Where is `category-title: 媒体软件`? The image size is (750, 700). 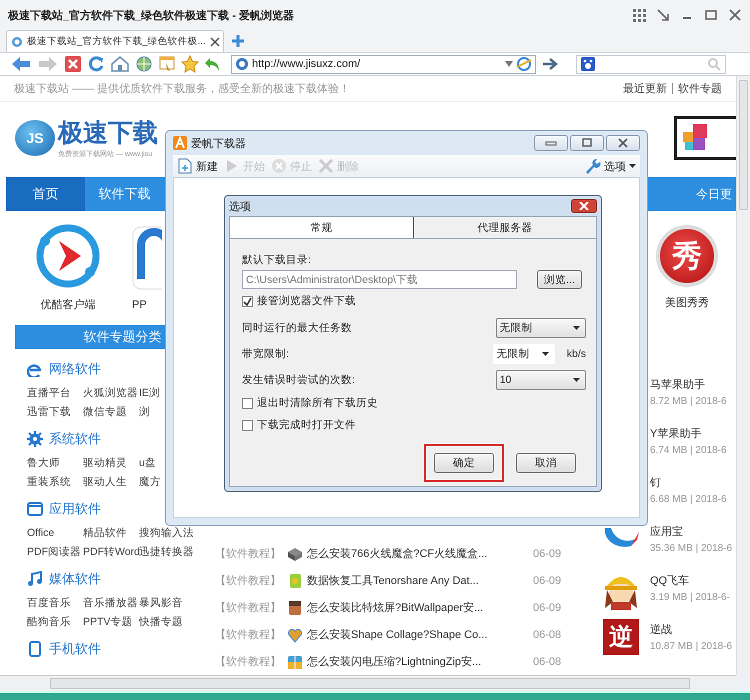
category-title: 媒体软件 is located at coordinates (75, 579).